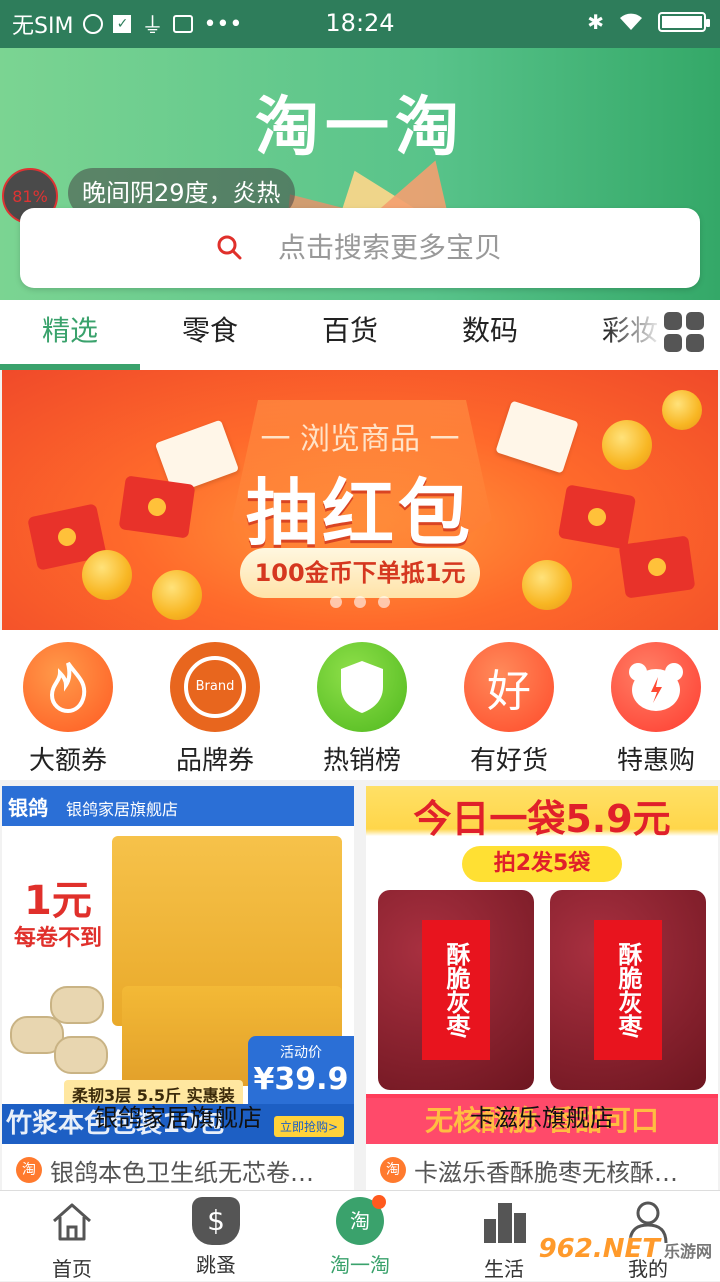 This screenshot has height=1282, width=720. Describe the element at coordinates (509, 687) in the screenshot. I see `good-icon: 好` at that location.